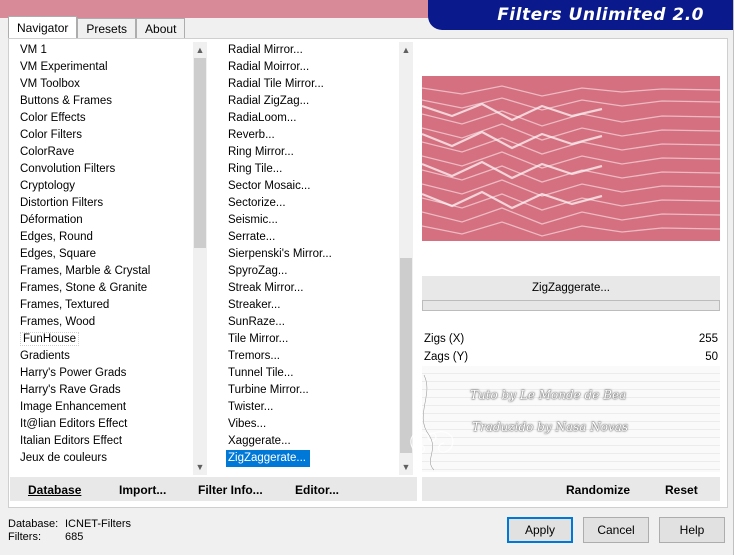  What do you see at coordinates (109, 169) in the screenshot?
I see `category-item: Convolution Filters` at bounding box center [109, 169].